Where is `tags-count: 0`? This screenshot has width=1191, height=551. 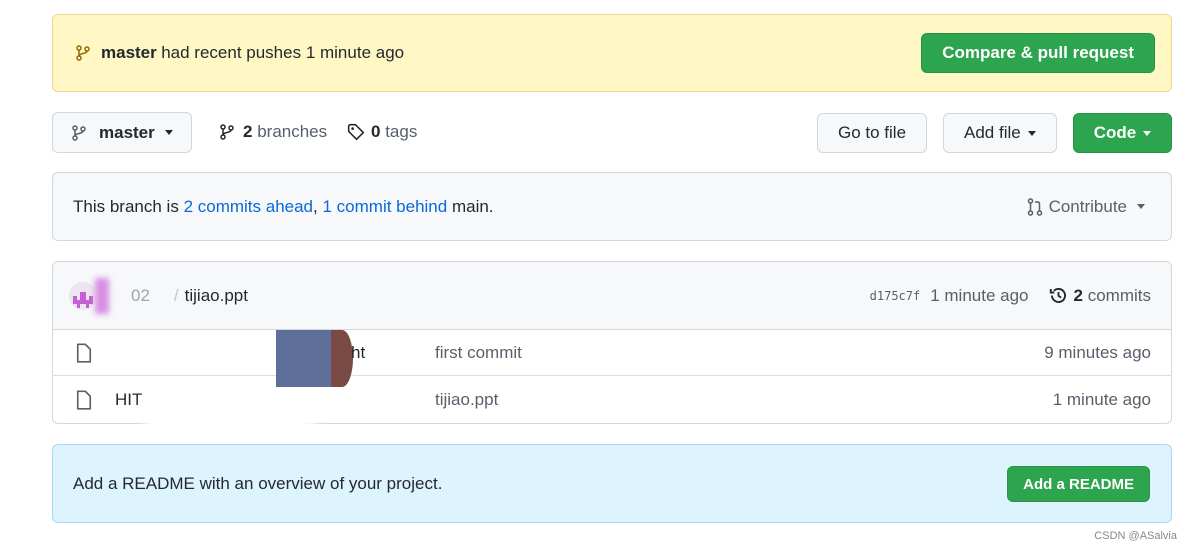 tags-count: 0 is located at coordinates (376, 131).